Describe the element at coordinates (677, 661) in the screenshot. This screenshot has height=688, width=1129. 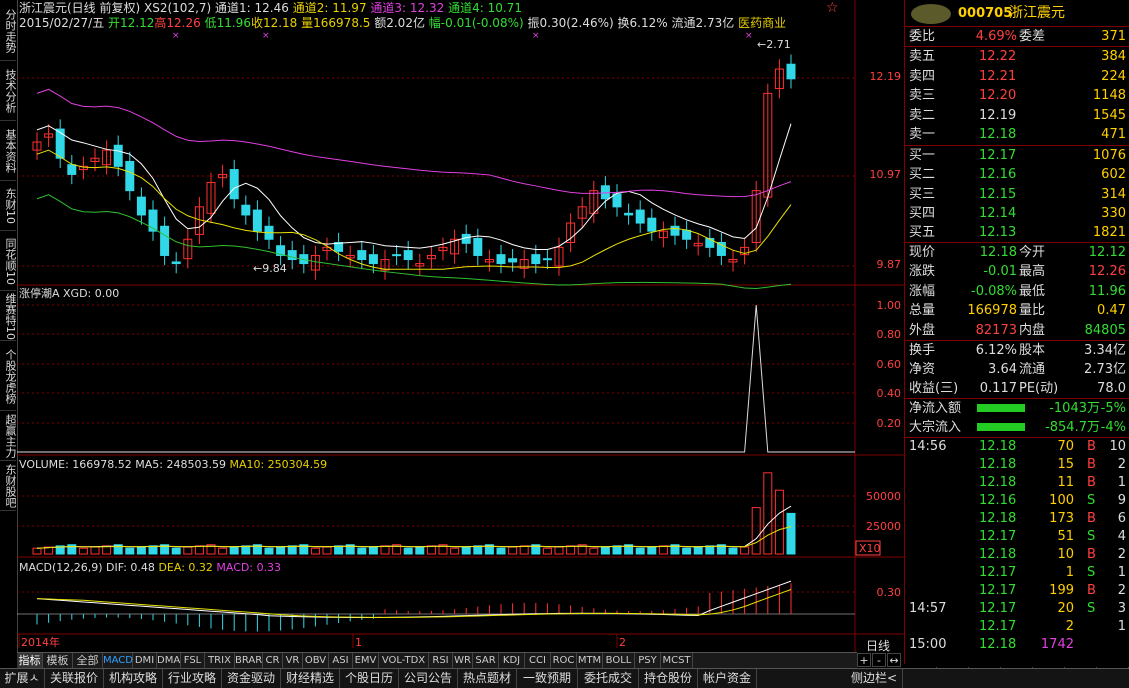
I see `indicator-tab-24: MCST` at that location.